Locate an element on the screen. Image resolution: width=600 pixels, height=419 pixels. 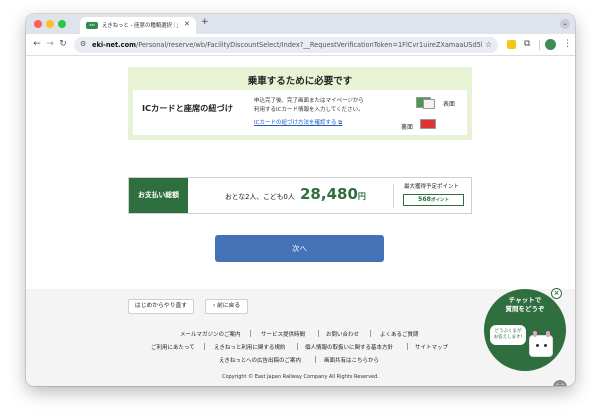
back-button: ‹ 前に戻る is located at coordinates (226, 306).